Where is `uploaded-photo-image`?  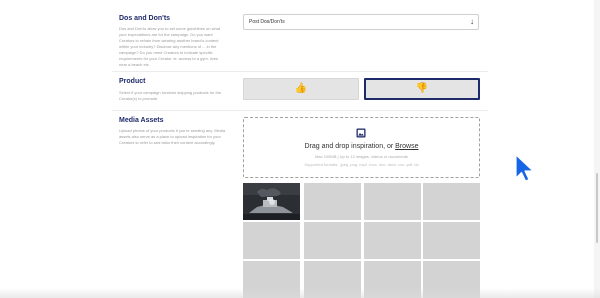 uploaded-photo-image is located at coordinates (271, 201).